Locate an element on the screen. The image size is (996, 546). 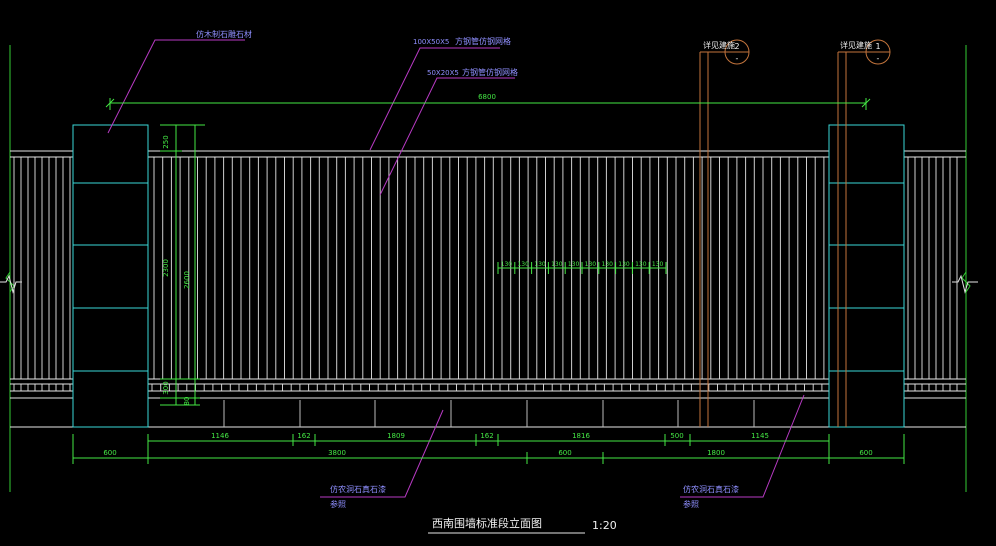
callout-2-text: 详见建施 is located at coordinates (719, 45).